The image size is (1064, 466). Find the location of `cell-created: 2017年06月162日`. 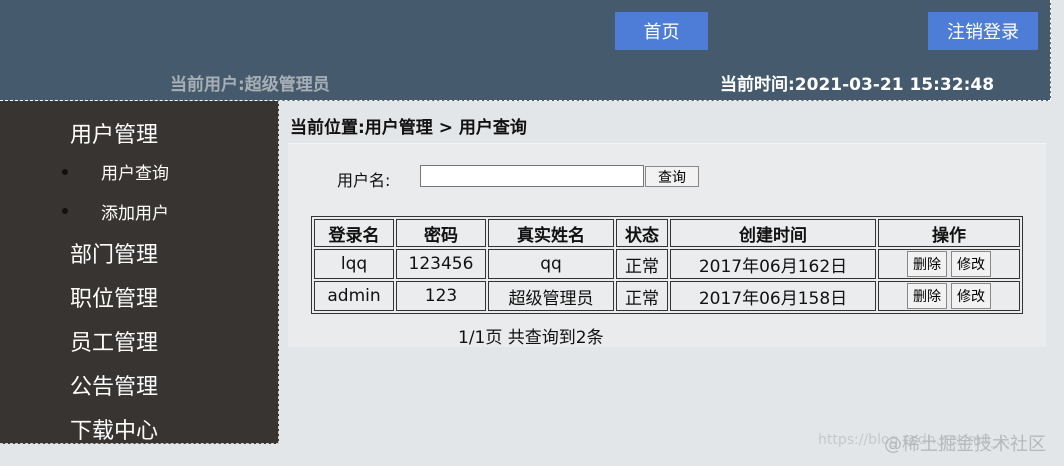

cell-created: 2017年06月162日 is located at coordinates (773, 264).